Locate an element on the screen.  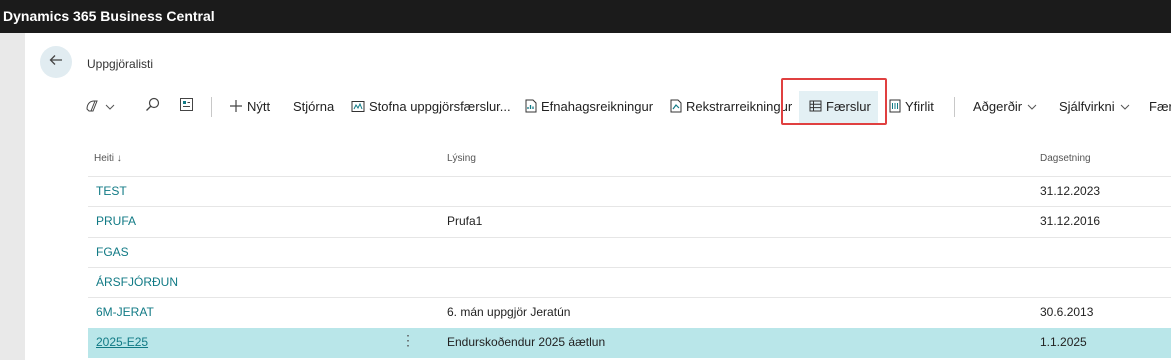
manage-button: Stjórna is located at coordinates (313, 106).